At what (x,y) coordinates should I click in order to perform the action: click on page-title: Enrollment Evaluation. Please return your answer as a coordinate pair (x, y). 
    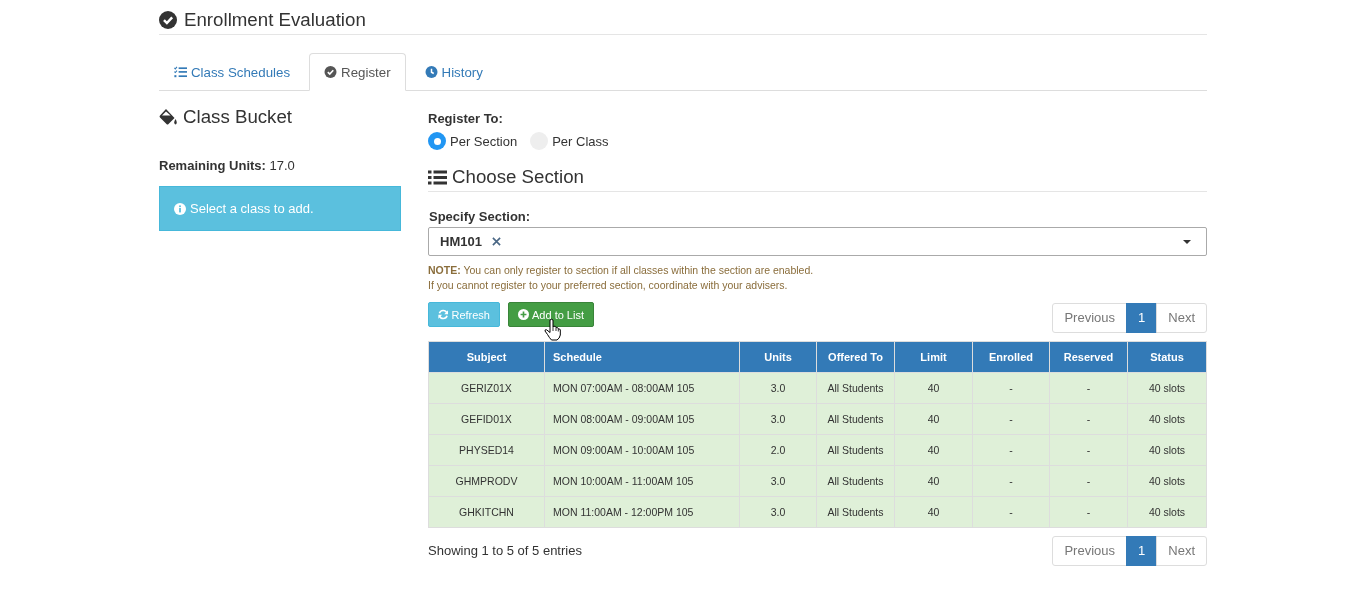
    Looking at the image, I should click on (275, 20).